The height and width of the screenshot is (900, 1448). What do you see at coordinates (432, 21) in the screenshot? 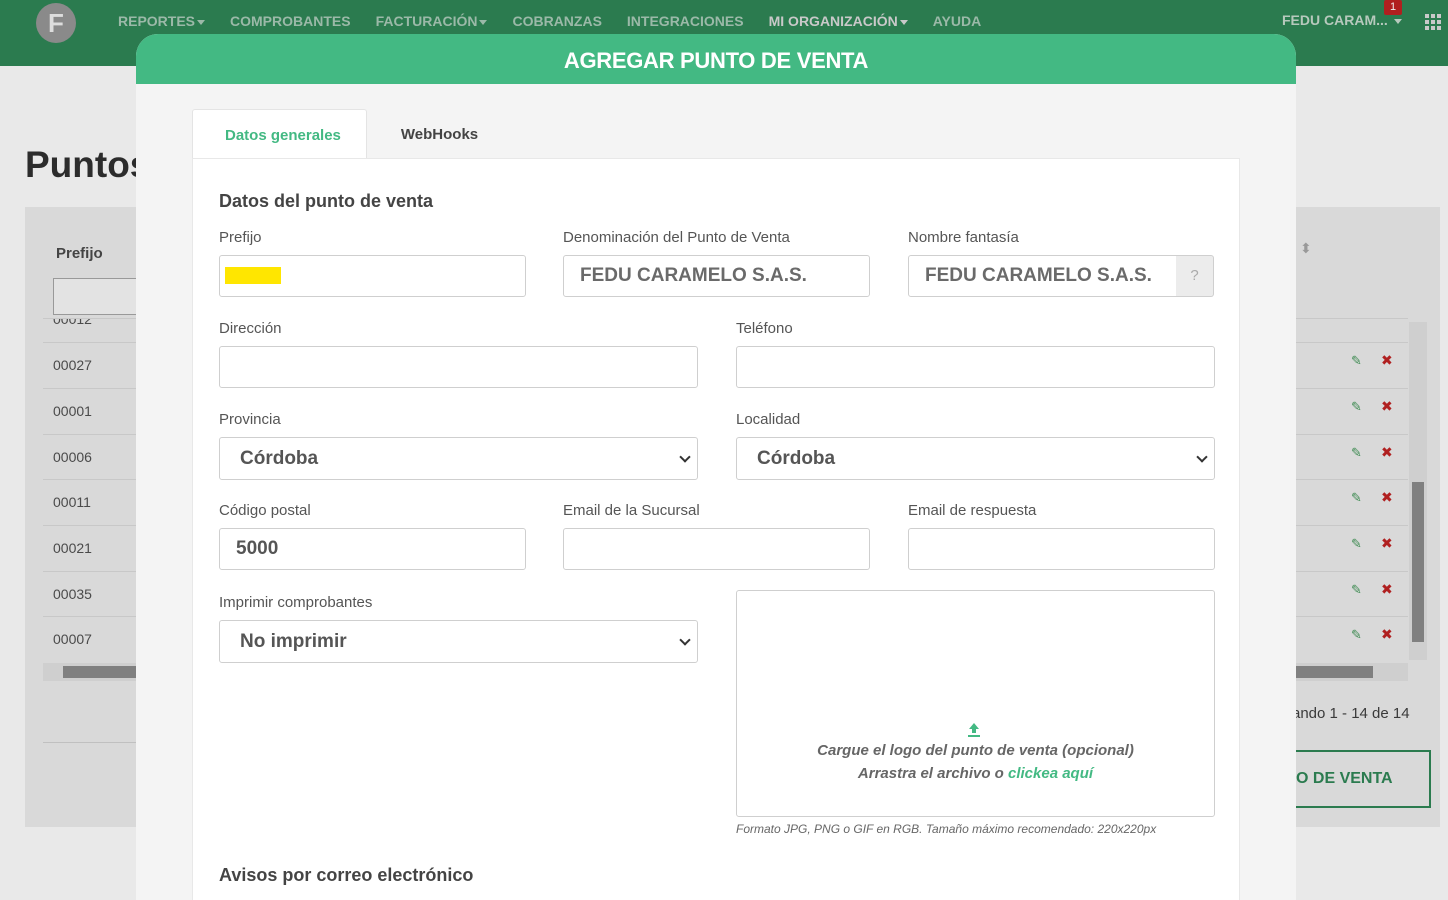
I see `menu-facturacion: FACTURACIÓN` at bounding box center [432, 21].